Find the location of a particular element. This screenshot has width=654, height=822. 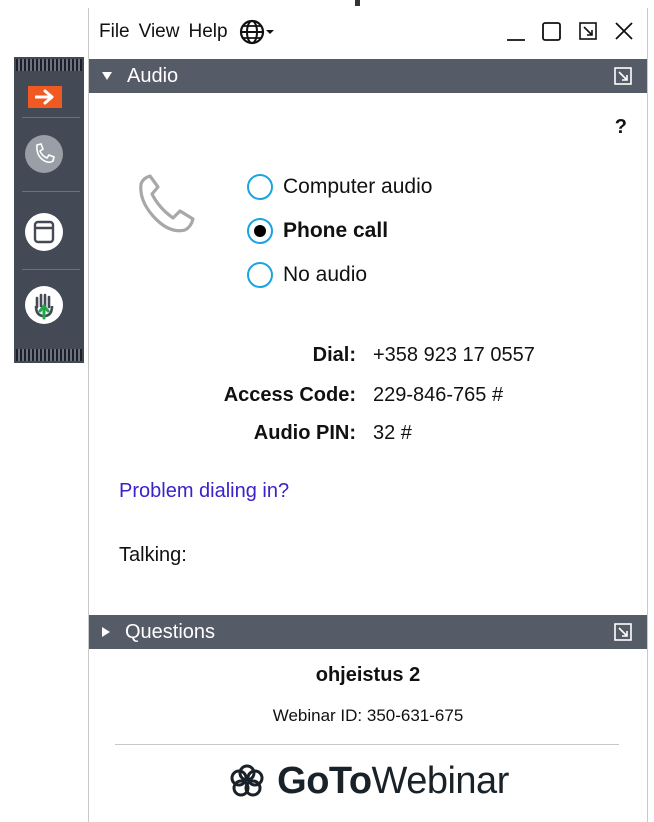

audio-option-none: No audio is located at coordinates (307, 275).